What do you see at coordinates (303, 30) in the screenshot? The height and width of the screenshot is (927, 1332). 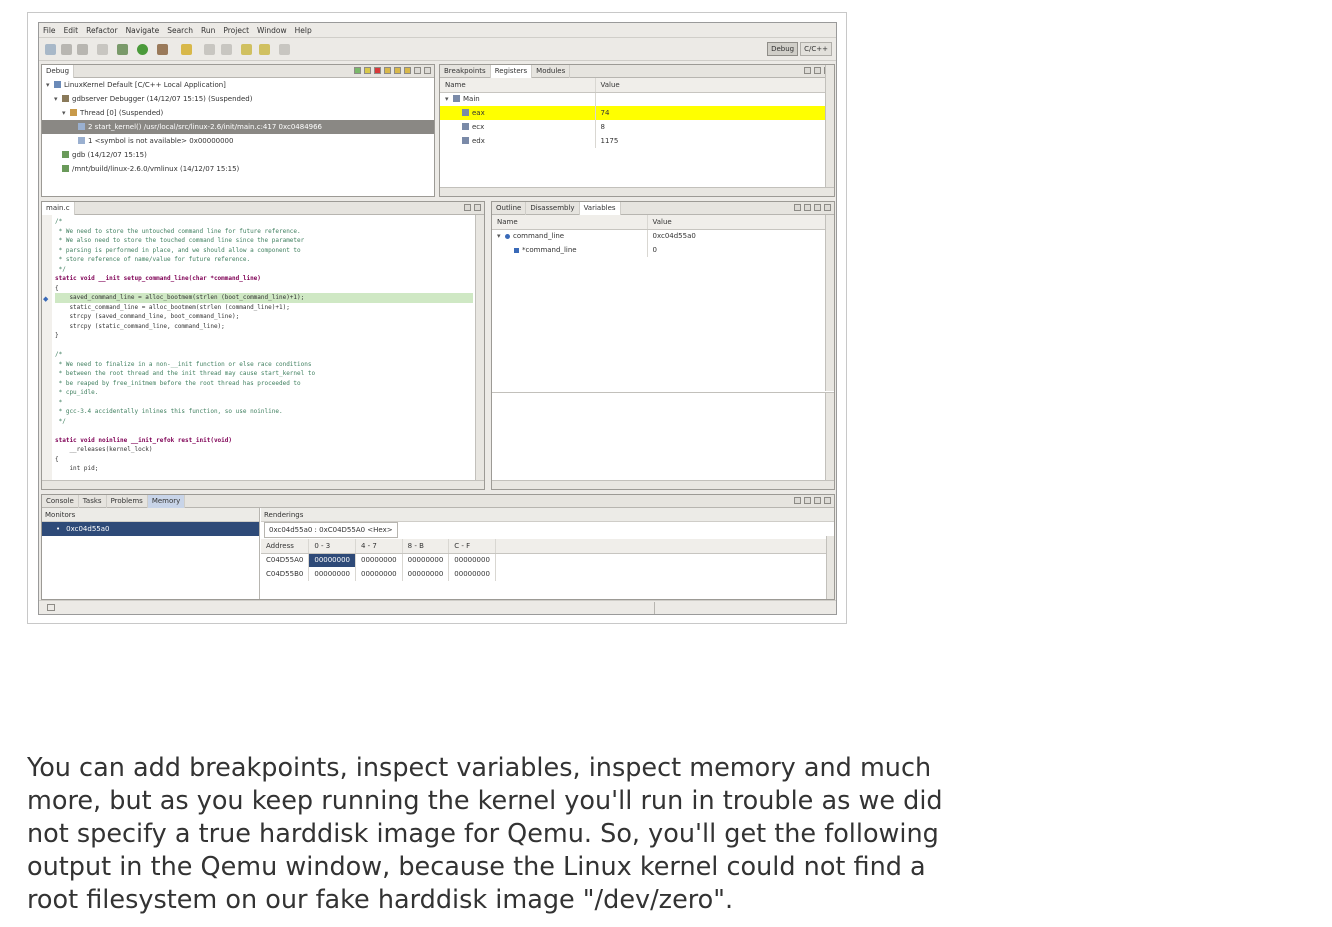 I see `menu-help: Help` at bounding box center [303, 30].